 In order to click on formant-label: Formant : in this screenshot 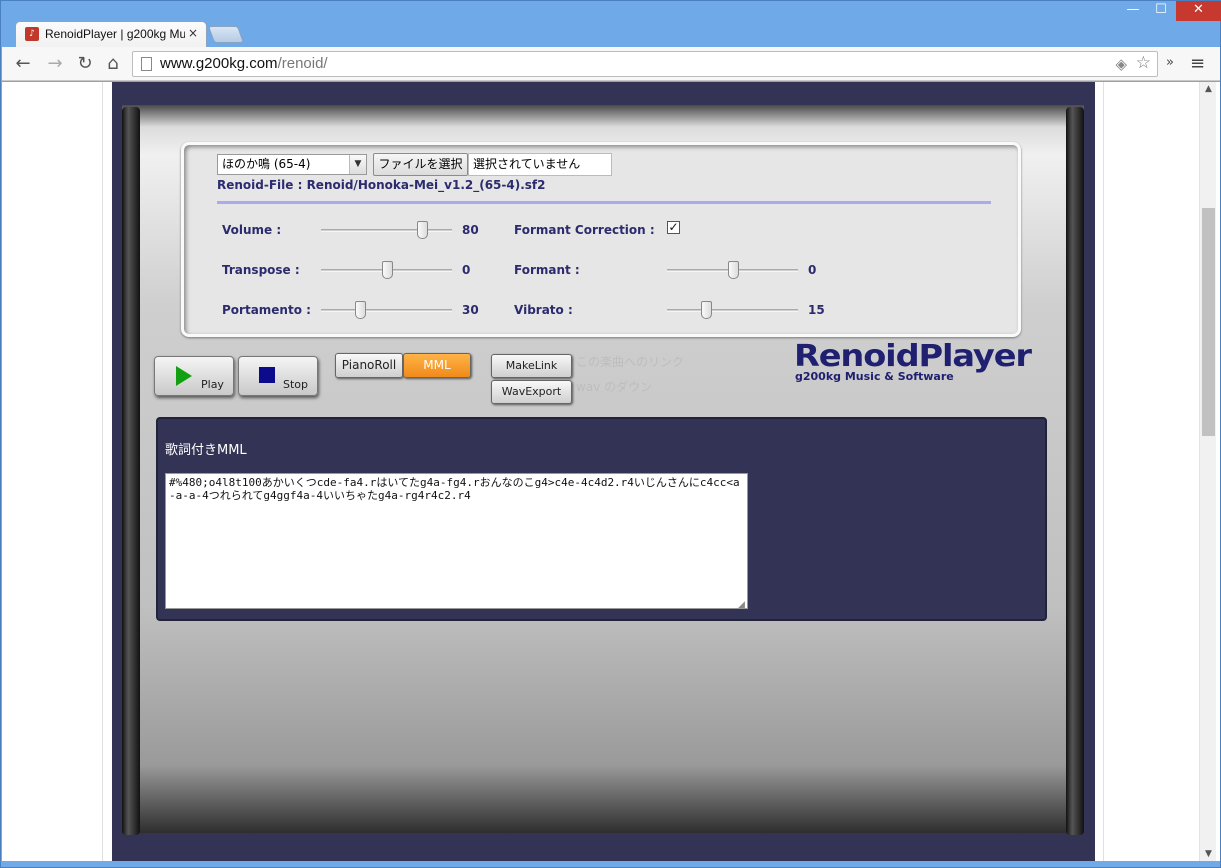, I will do `click(547, 270)`.